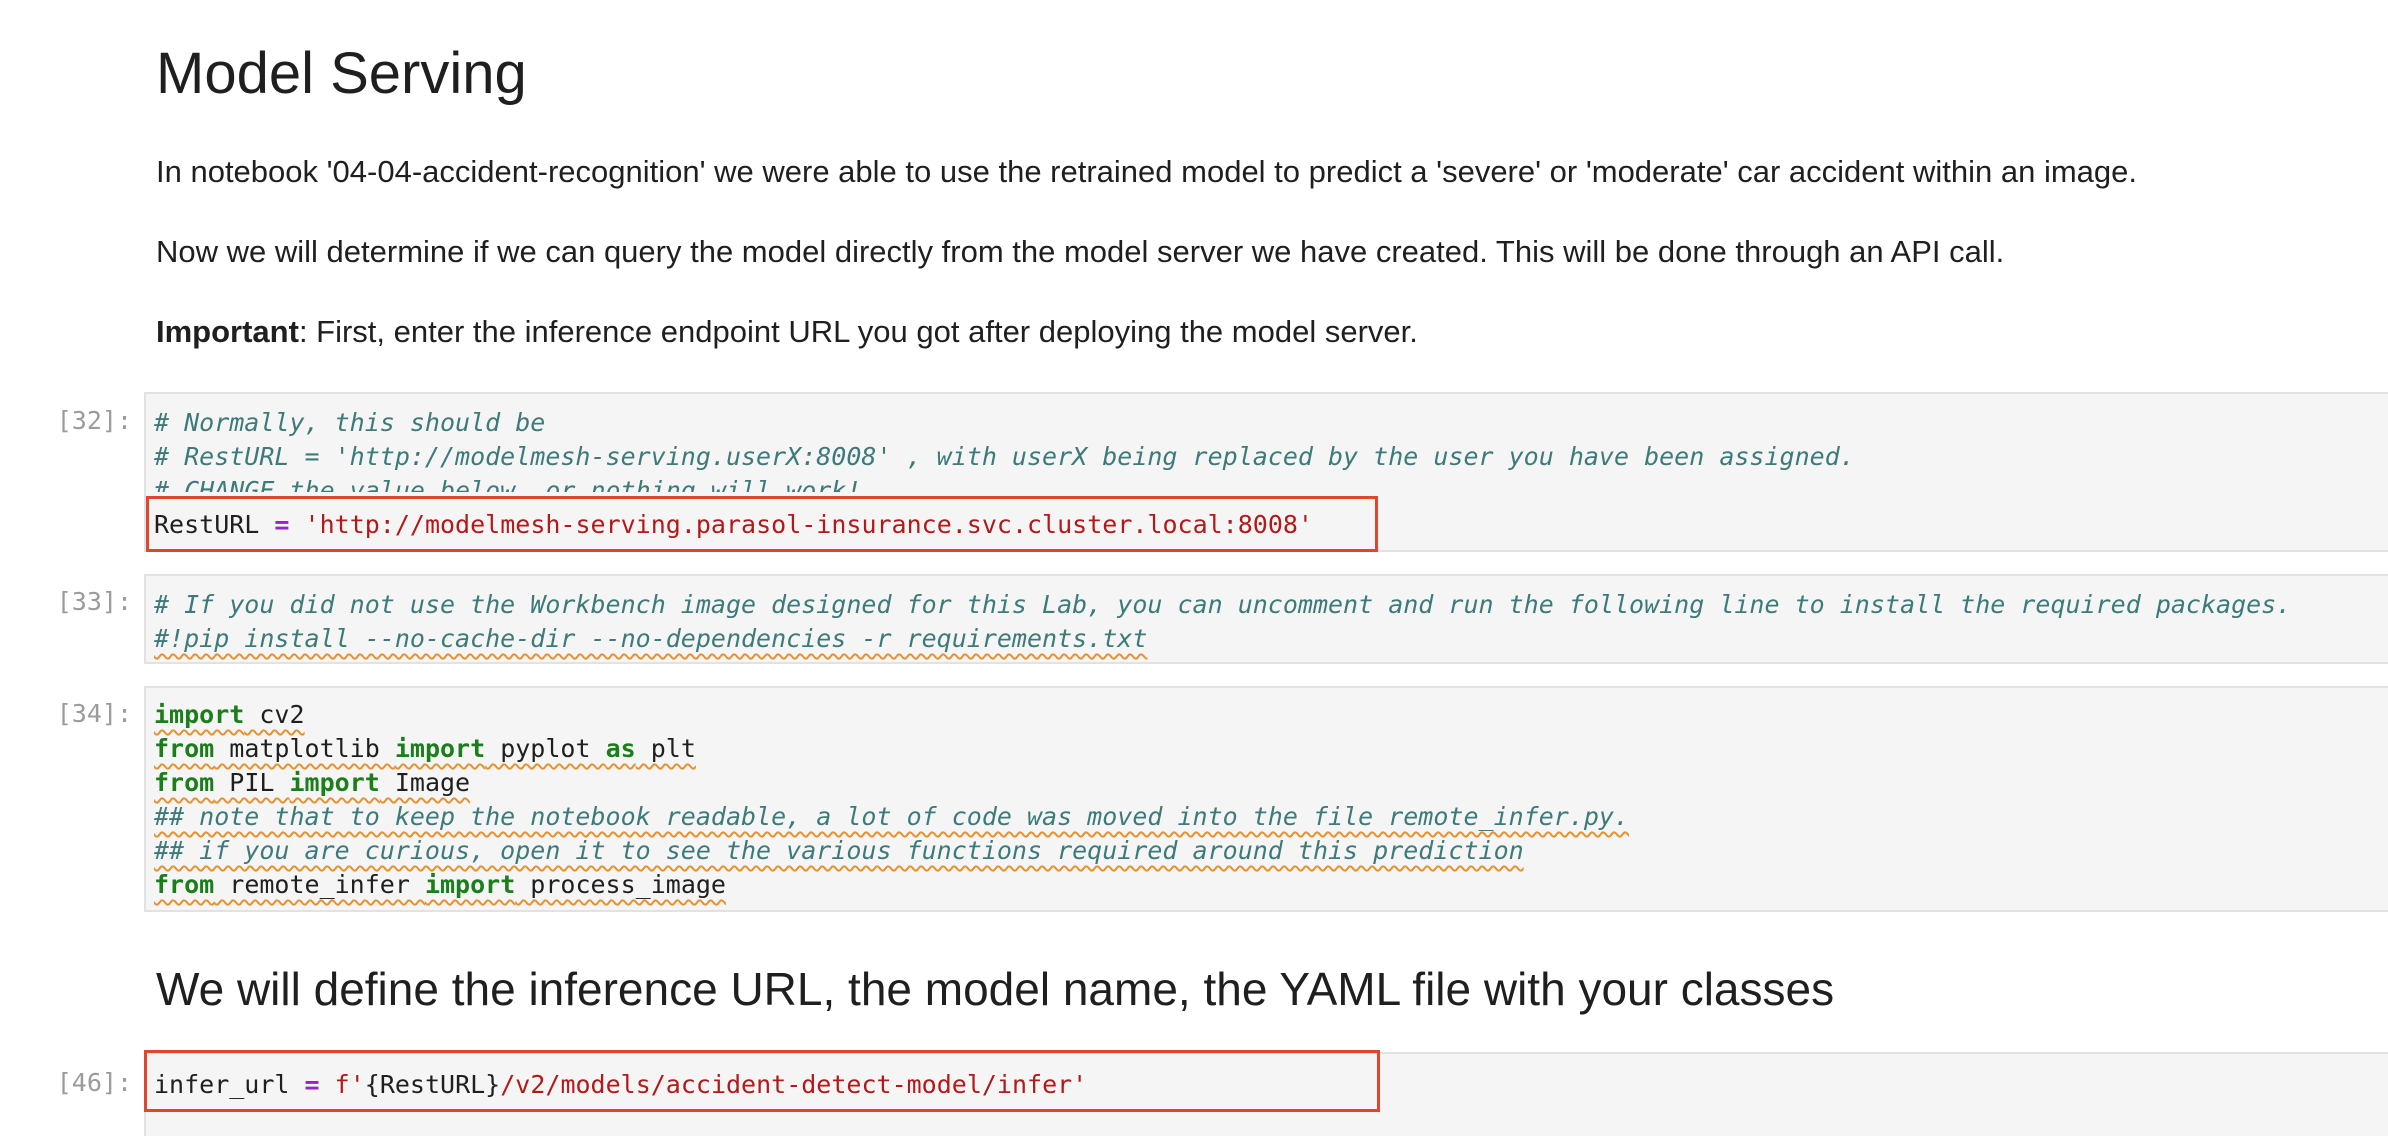 This screenshot has height=1136, width=2388. I want to click on notebook-title: Model Serving, so click(341, 73).